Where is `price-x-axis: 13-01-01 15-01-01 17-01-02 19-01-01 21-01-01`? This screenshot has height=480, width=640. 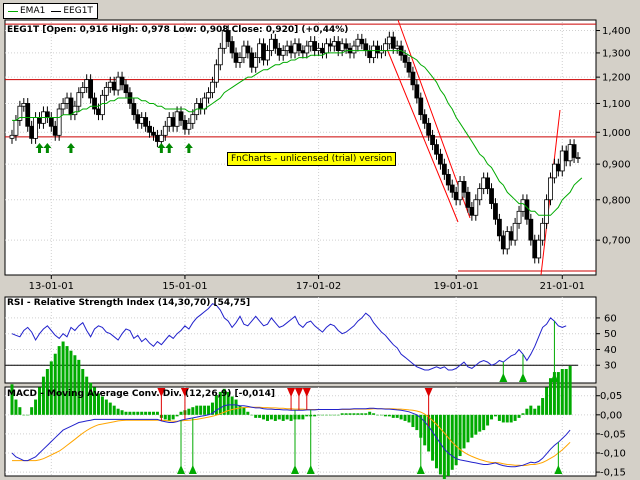
price-x-axis: 13-01-01 15-01-01 17-01-02 19-01-01 21-01-01 is located at coordinates (307, 283).